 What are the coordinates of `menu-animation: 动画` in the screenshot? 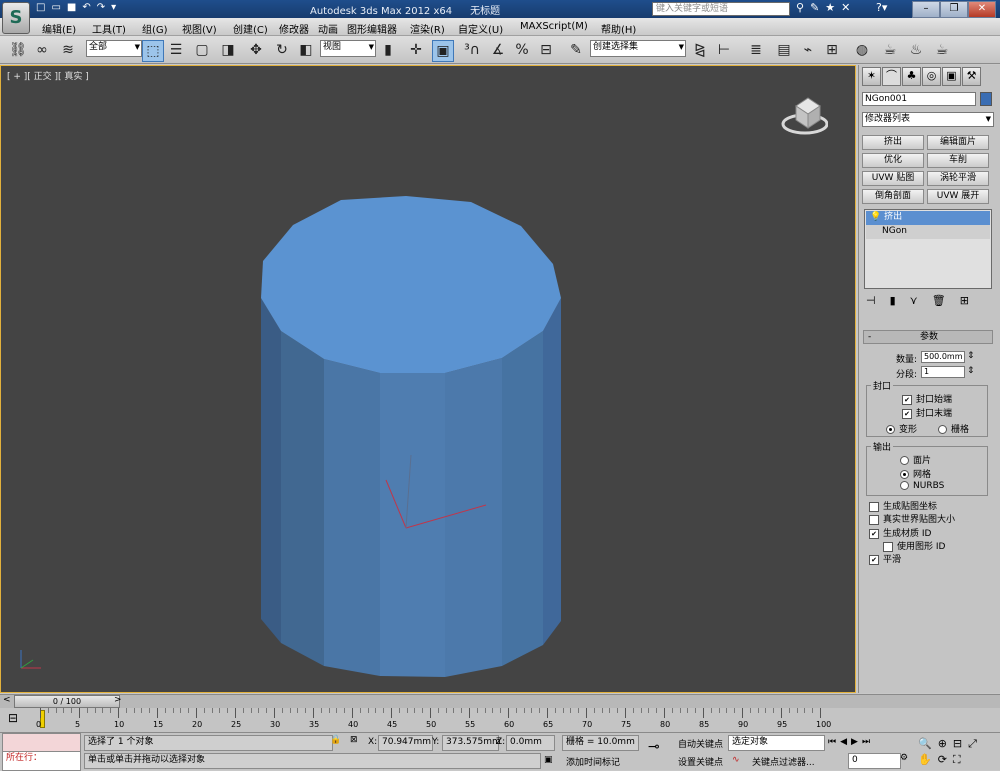 It's located at (328, 28).